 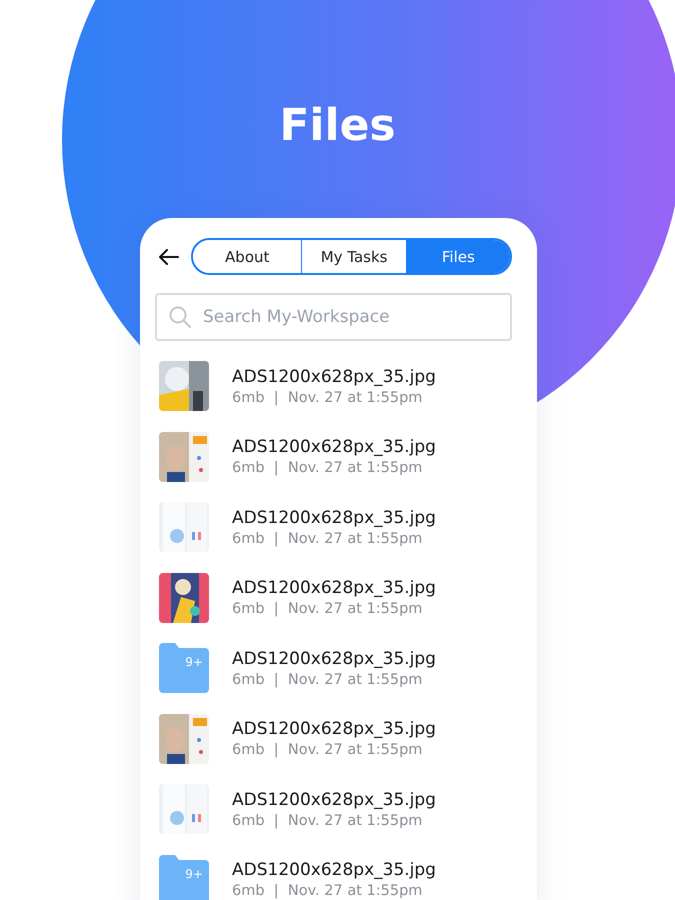 What do you see at coordinates (337, 126) in the screenshot?
I see `page-title: Files` at bounding box center [337, 126].